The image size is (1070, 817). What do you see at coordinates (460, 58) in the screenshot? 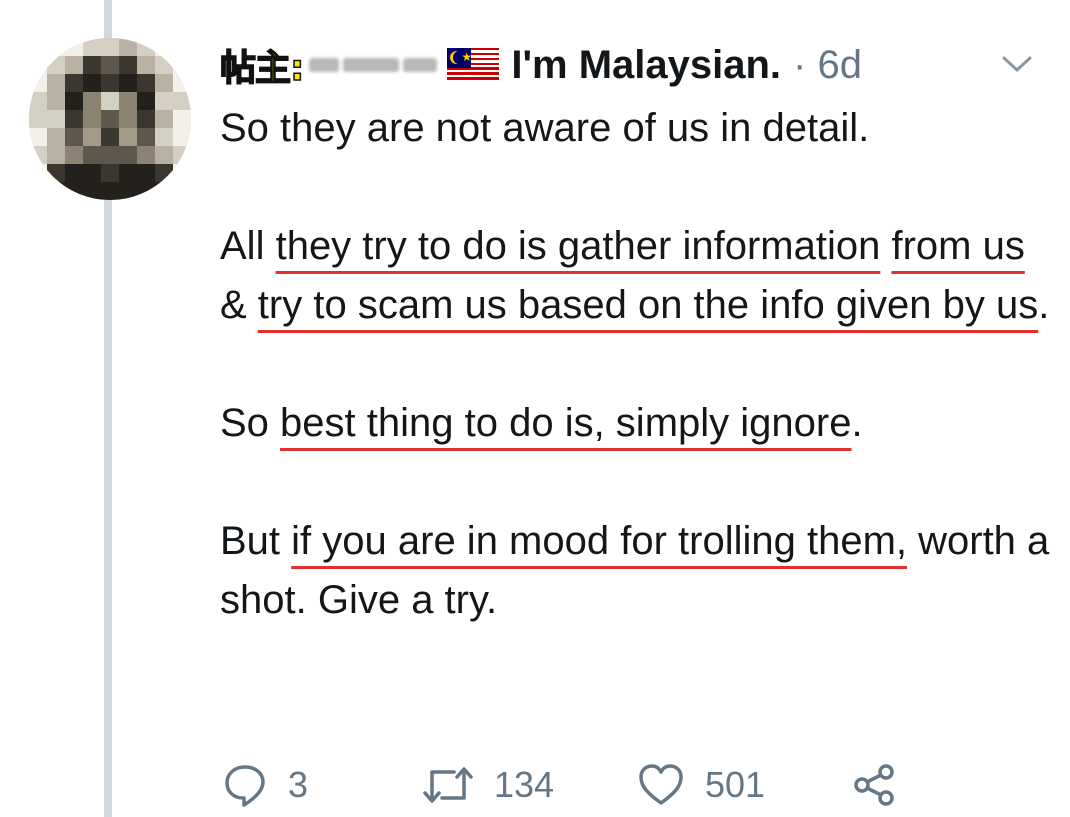
I see `flag-canton: ★` at bounding box center [460, 58].